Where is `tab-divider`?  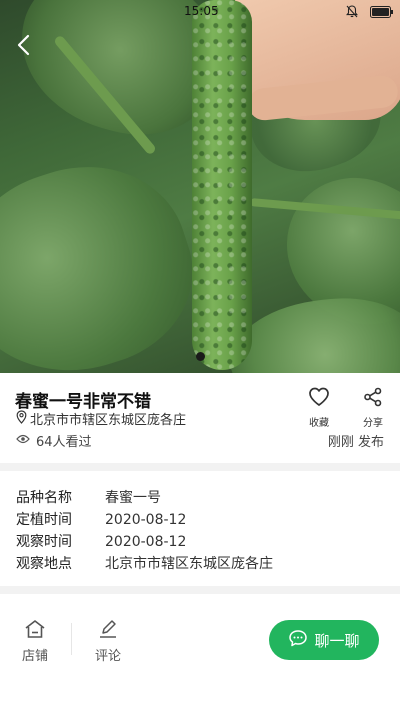 tab-divider is located at coordinates (71, 639).